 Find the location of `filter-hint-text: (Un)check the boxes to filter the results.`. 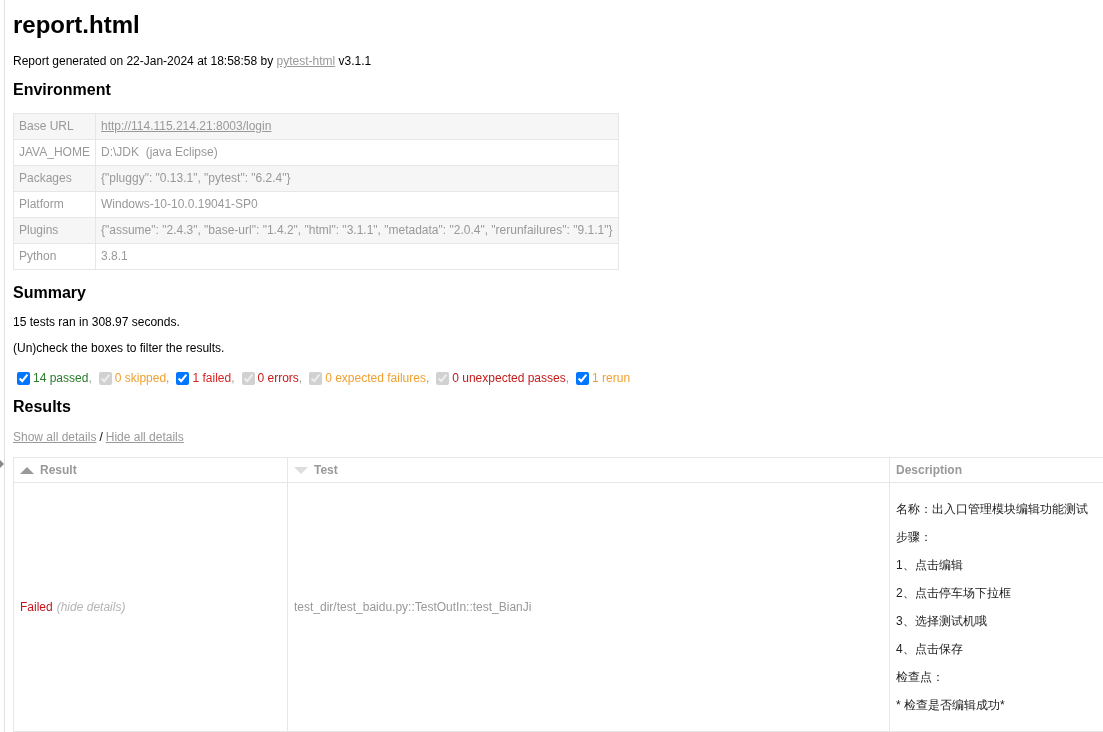

filter-hint-text: (Un)check the boxes to filter the results. is located at coordinates (119, 348).